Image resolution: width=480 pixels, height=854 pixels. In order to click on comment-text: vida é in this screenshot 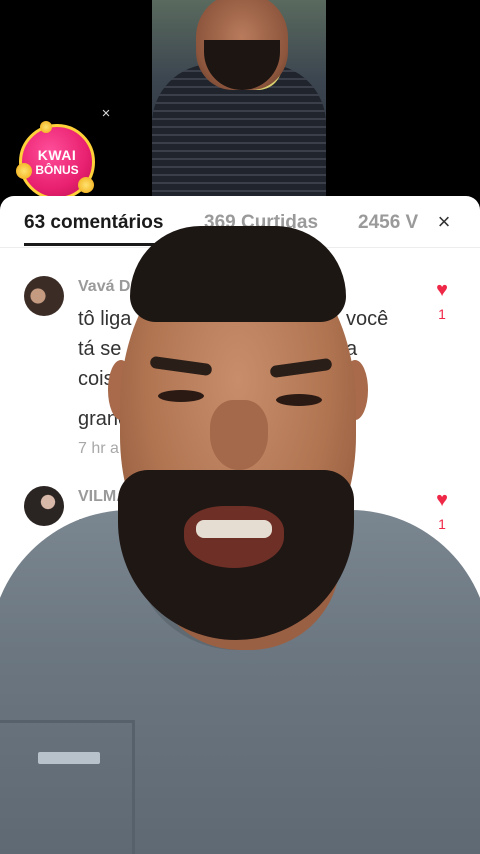, I will do `click(345, 557)`.